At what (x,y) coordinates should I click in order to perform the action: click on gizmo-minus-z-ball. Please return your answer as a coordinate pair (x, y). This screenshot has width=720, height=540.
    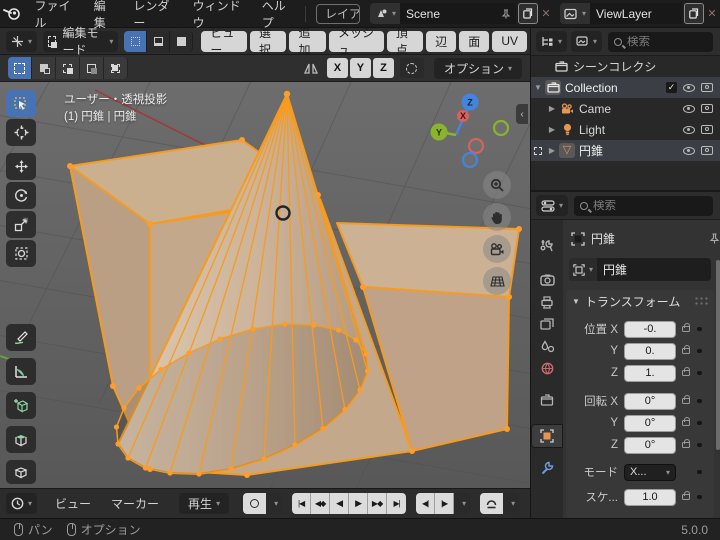
    Looking at the image, I should click on (470, 160).